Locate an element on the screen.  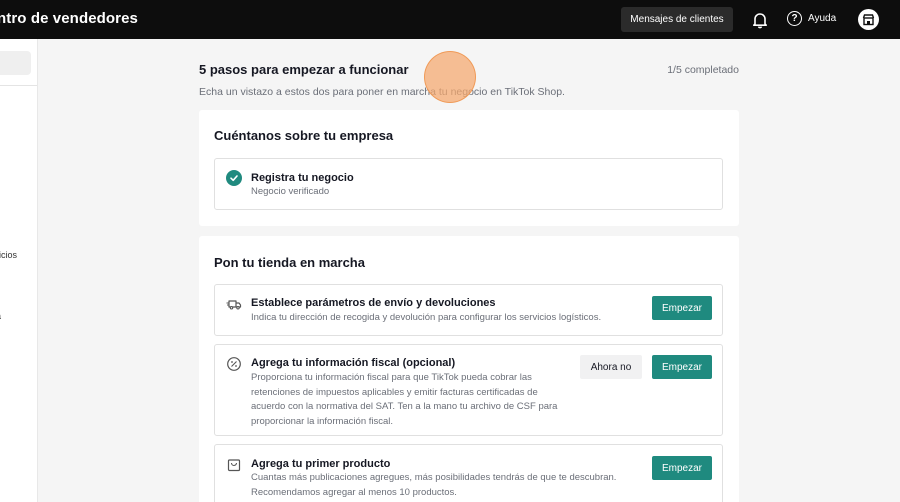
app-title: ntro de vendedores is located at coordinates (69, 18).